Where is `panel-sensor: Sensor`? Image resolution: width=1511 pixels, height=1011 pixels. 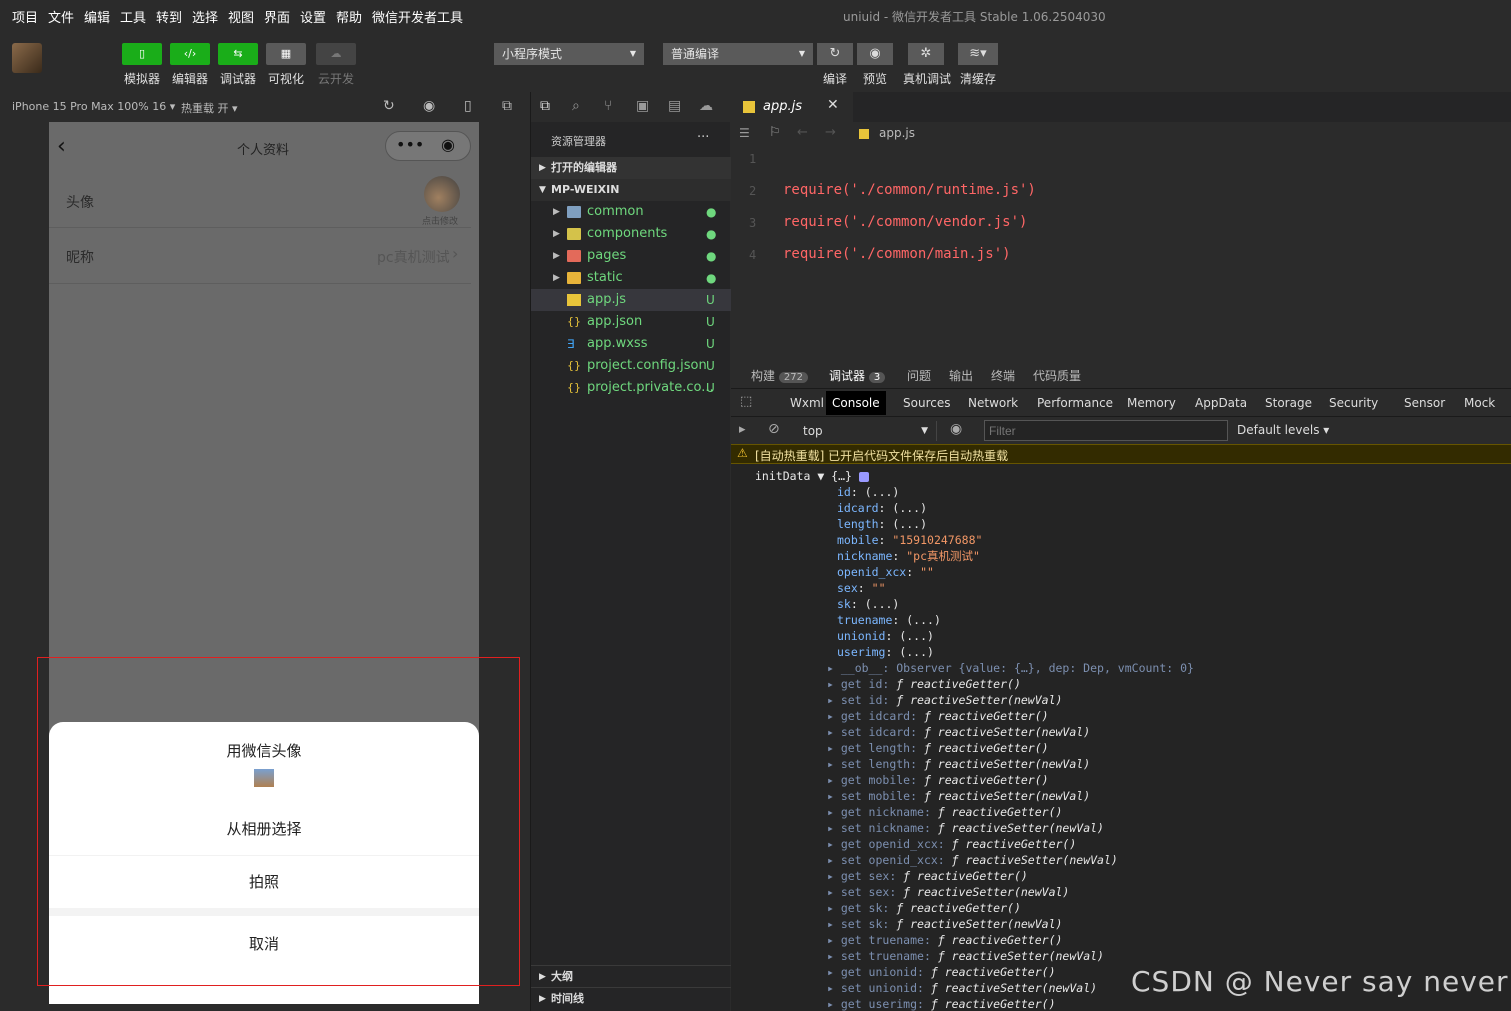 panel-sensor: Sensor is located at coordinates (1424, 403).